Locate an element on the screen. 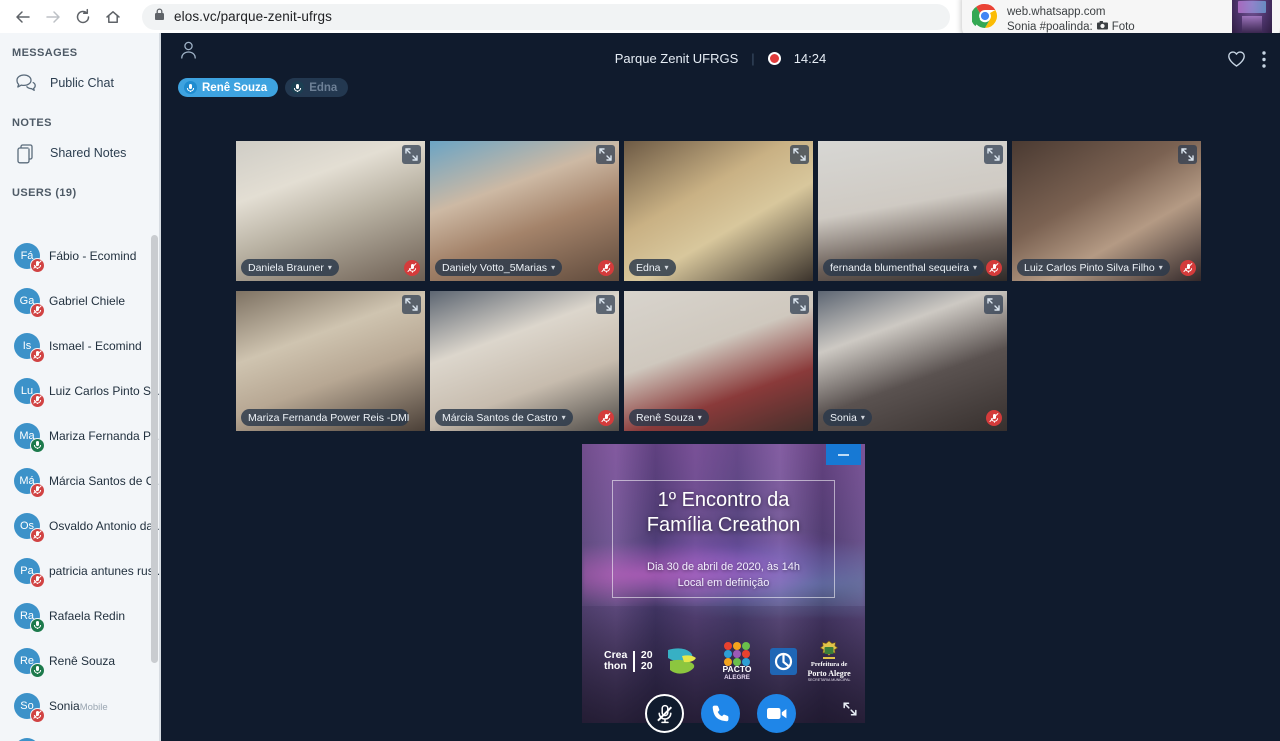 This screenshot has width=1280, height=741. video-tile: fernanda blumenthal sequeira ▾ is located at coordinates (912, 211).